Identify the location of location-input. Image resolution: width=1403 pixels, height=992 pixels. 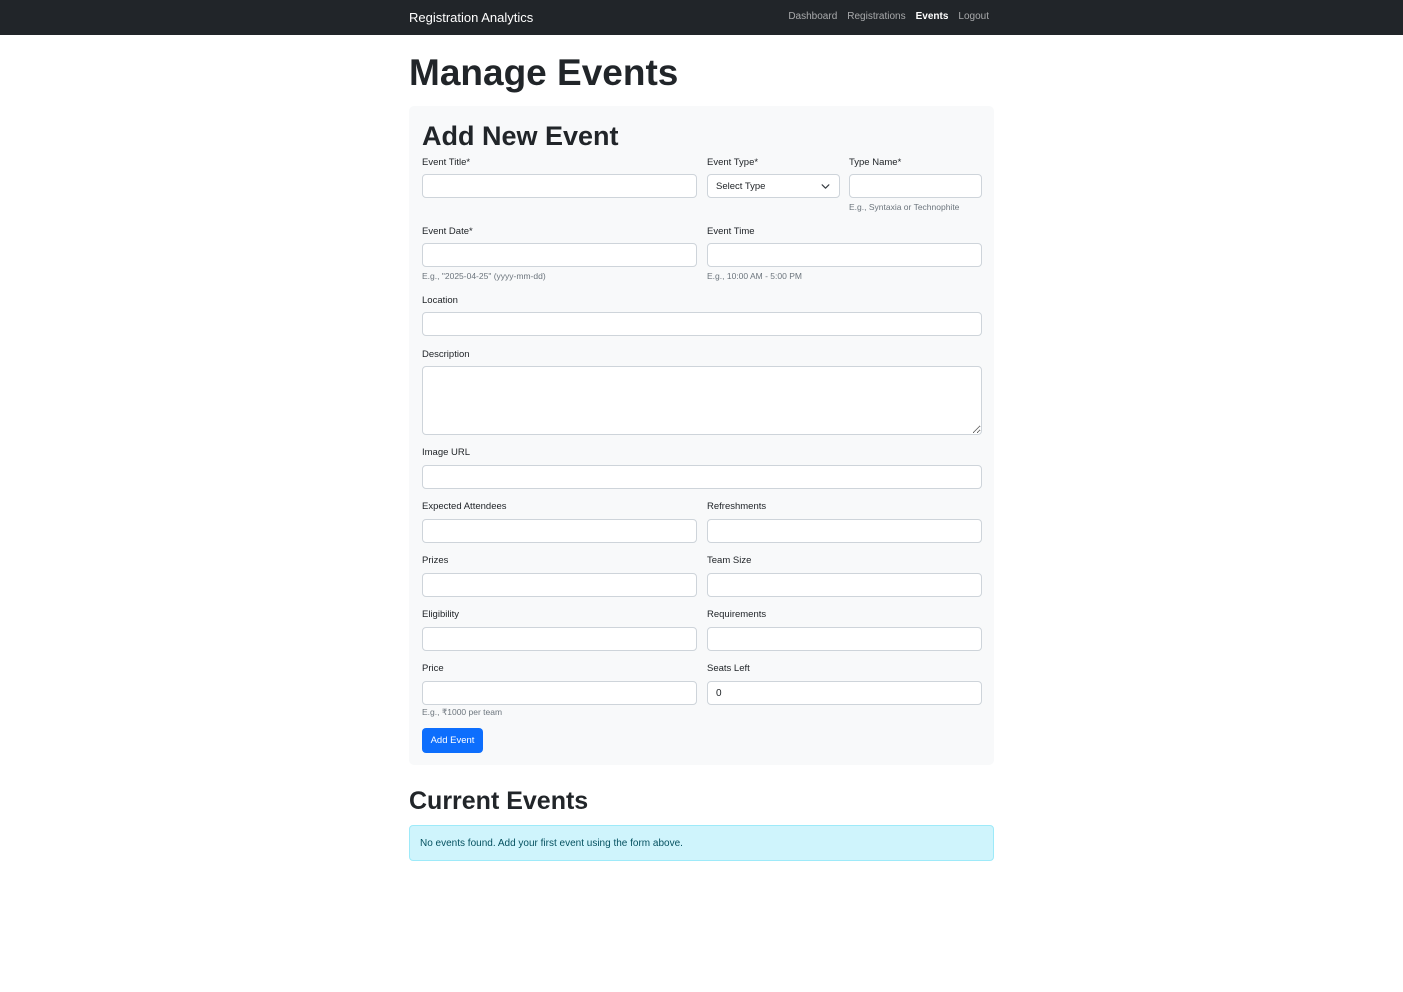
(702, 324).